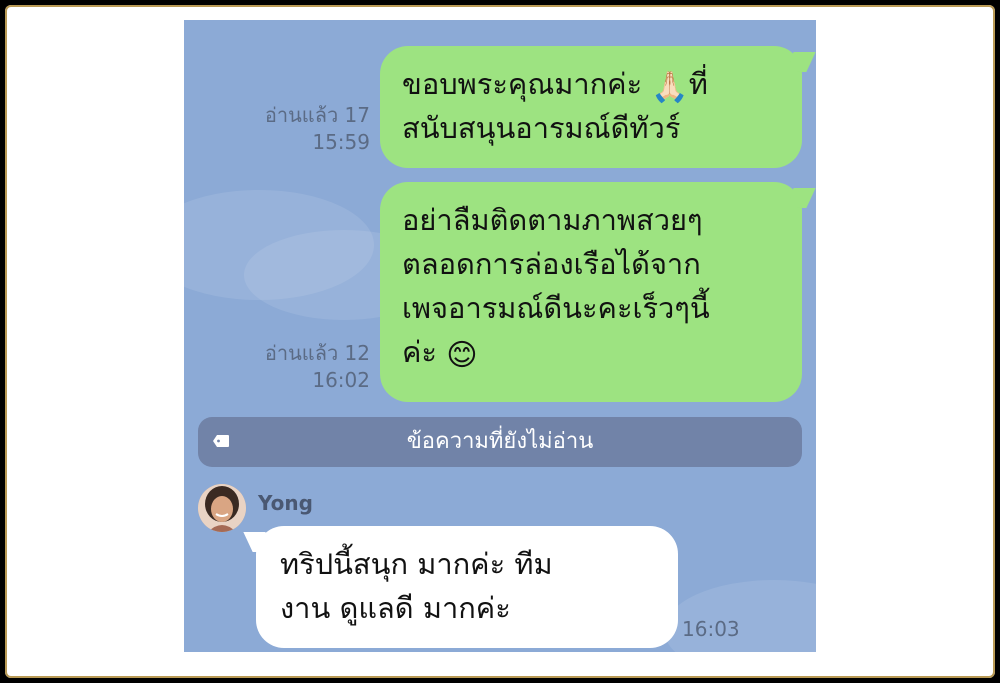 The width and height of the screenshot is (1000, 683). What do you see at coordinates (670, 87) in the screenshot?
I see `praying-hands-icon: 🙏🏻` at bounding box center [670, 87].